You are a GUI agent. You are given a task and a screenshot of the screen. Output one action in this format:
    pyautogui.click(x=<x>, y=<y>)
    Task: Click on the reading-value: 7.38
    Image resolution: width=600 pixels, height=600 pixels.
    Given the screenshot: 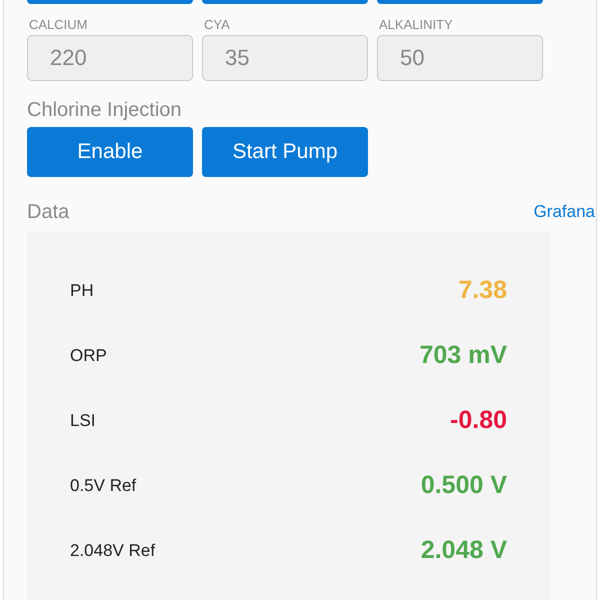 What is the action you would take?
    pyautogui.click(x=482, y=290)
    